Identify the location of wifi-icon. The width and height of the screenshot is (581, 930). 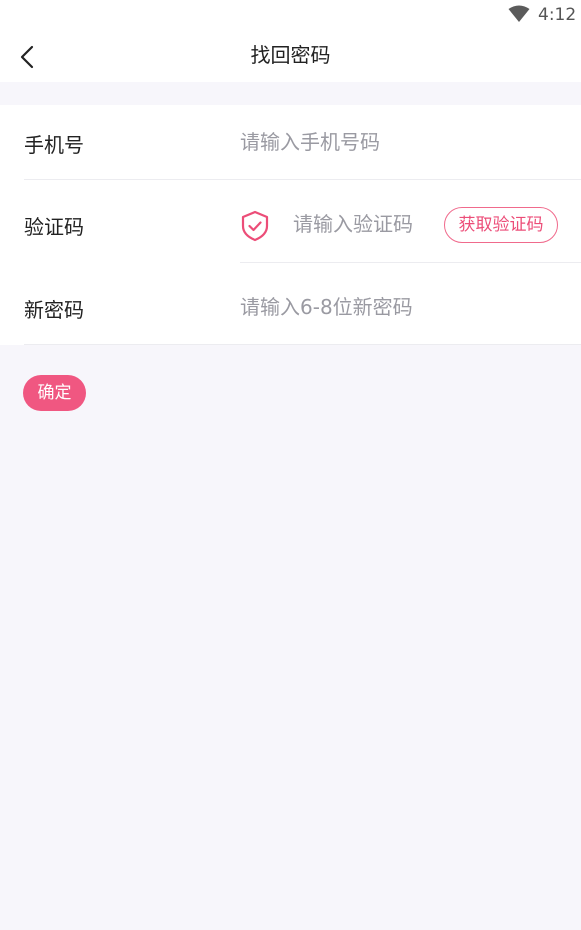
(519, 13).